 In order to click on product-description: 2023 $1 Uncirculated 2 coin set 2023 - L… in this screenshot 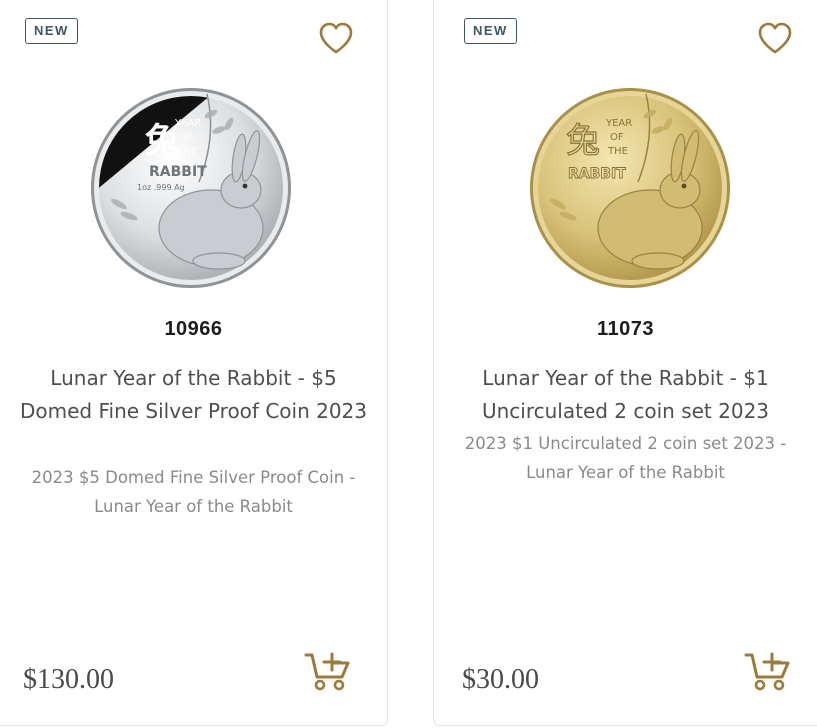, I will do `click(625, 458)`.